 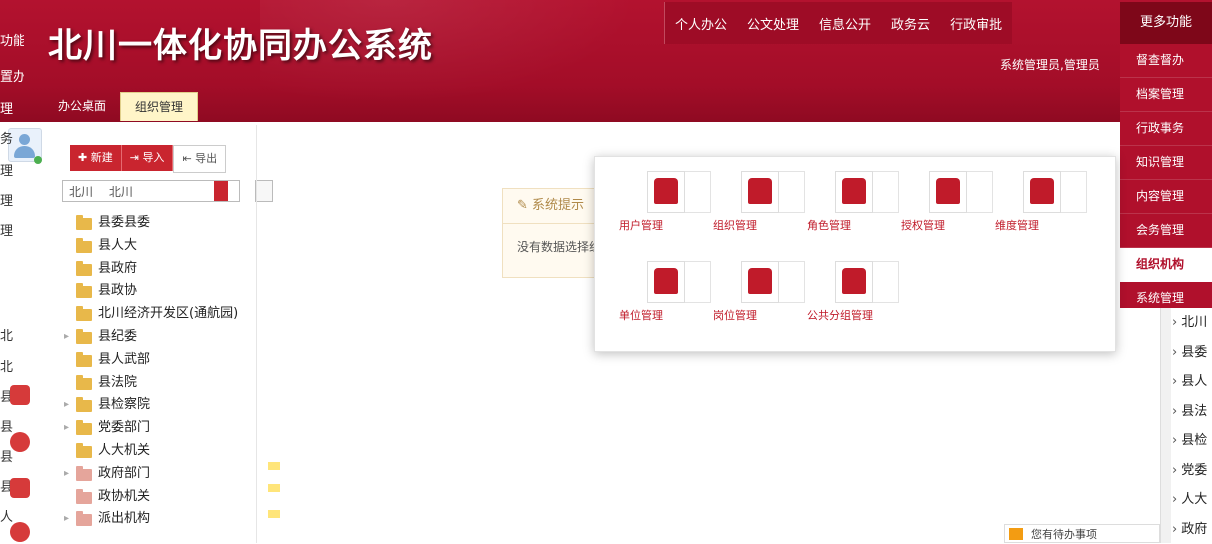 I want to click on tile-user-management: 用户管理, so click(x=664, y=197).